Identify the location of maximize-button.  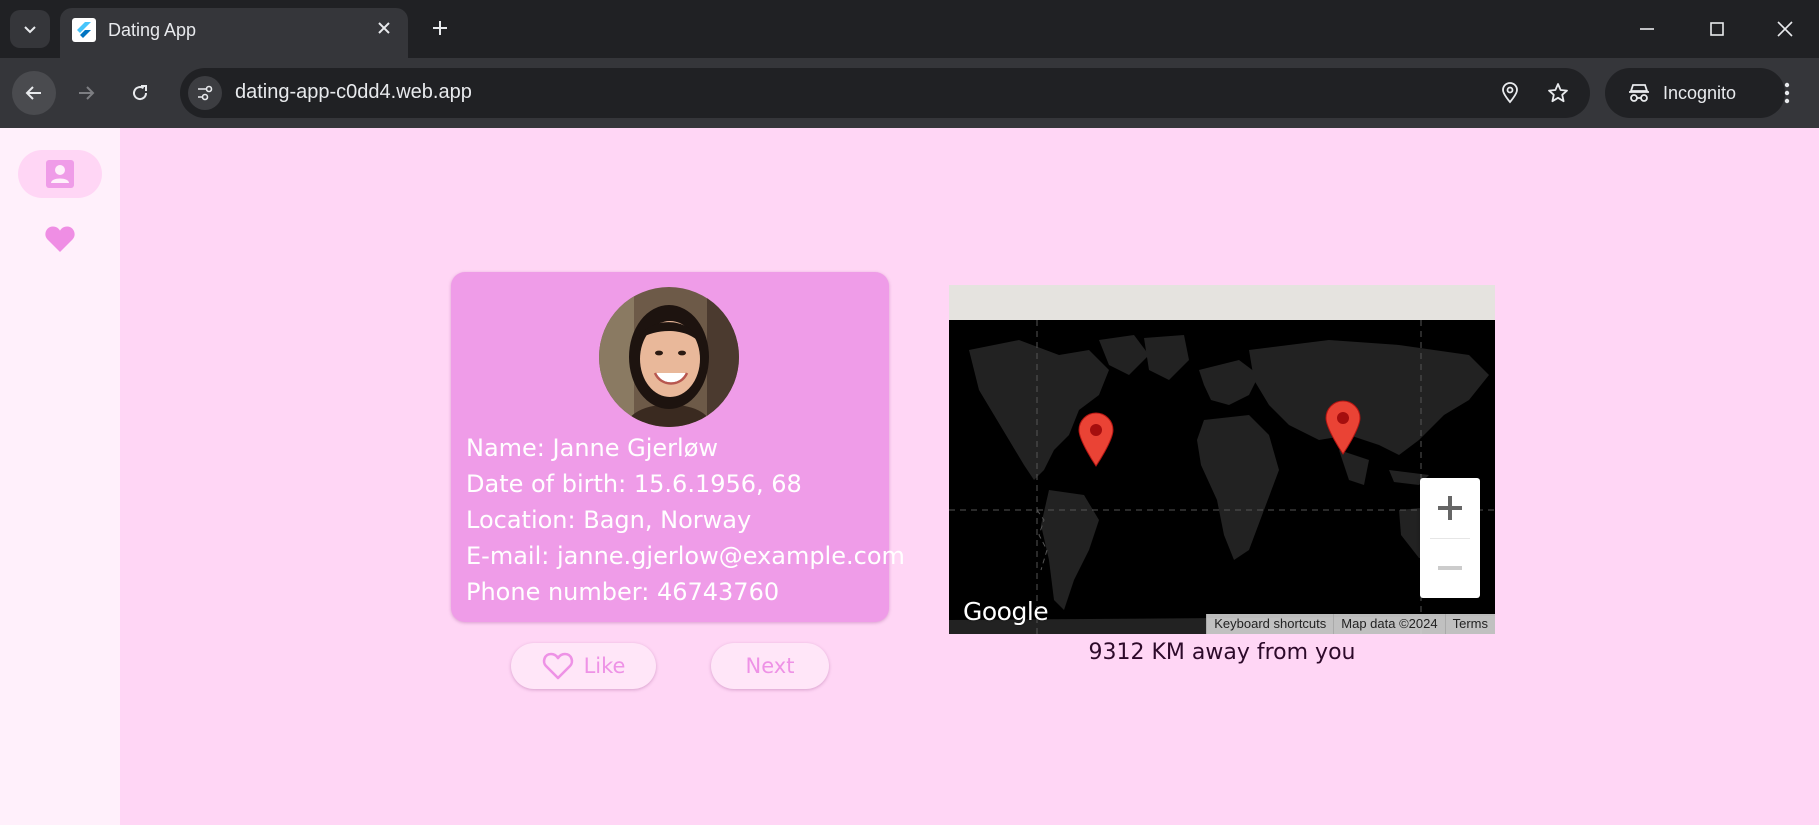
(1717, 29).